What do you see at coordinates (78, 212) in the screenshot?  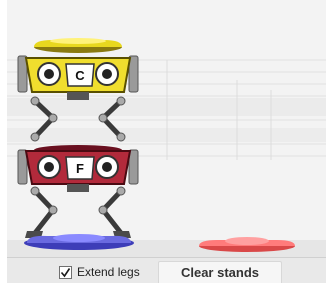 I see `lower-legs` at bounding box center [78, 212].